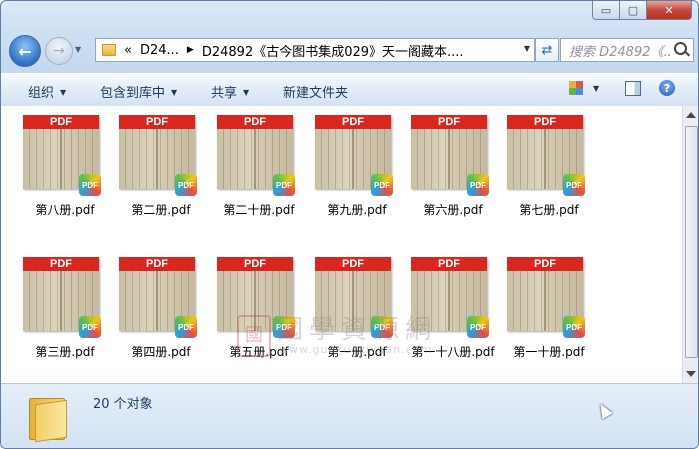  Describe the element at coordinates (527, 48) in the screenshot. I see `address-dropdown-icon: ▼` at that location.